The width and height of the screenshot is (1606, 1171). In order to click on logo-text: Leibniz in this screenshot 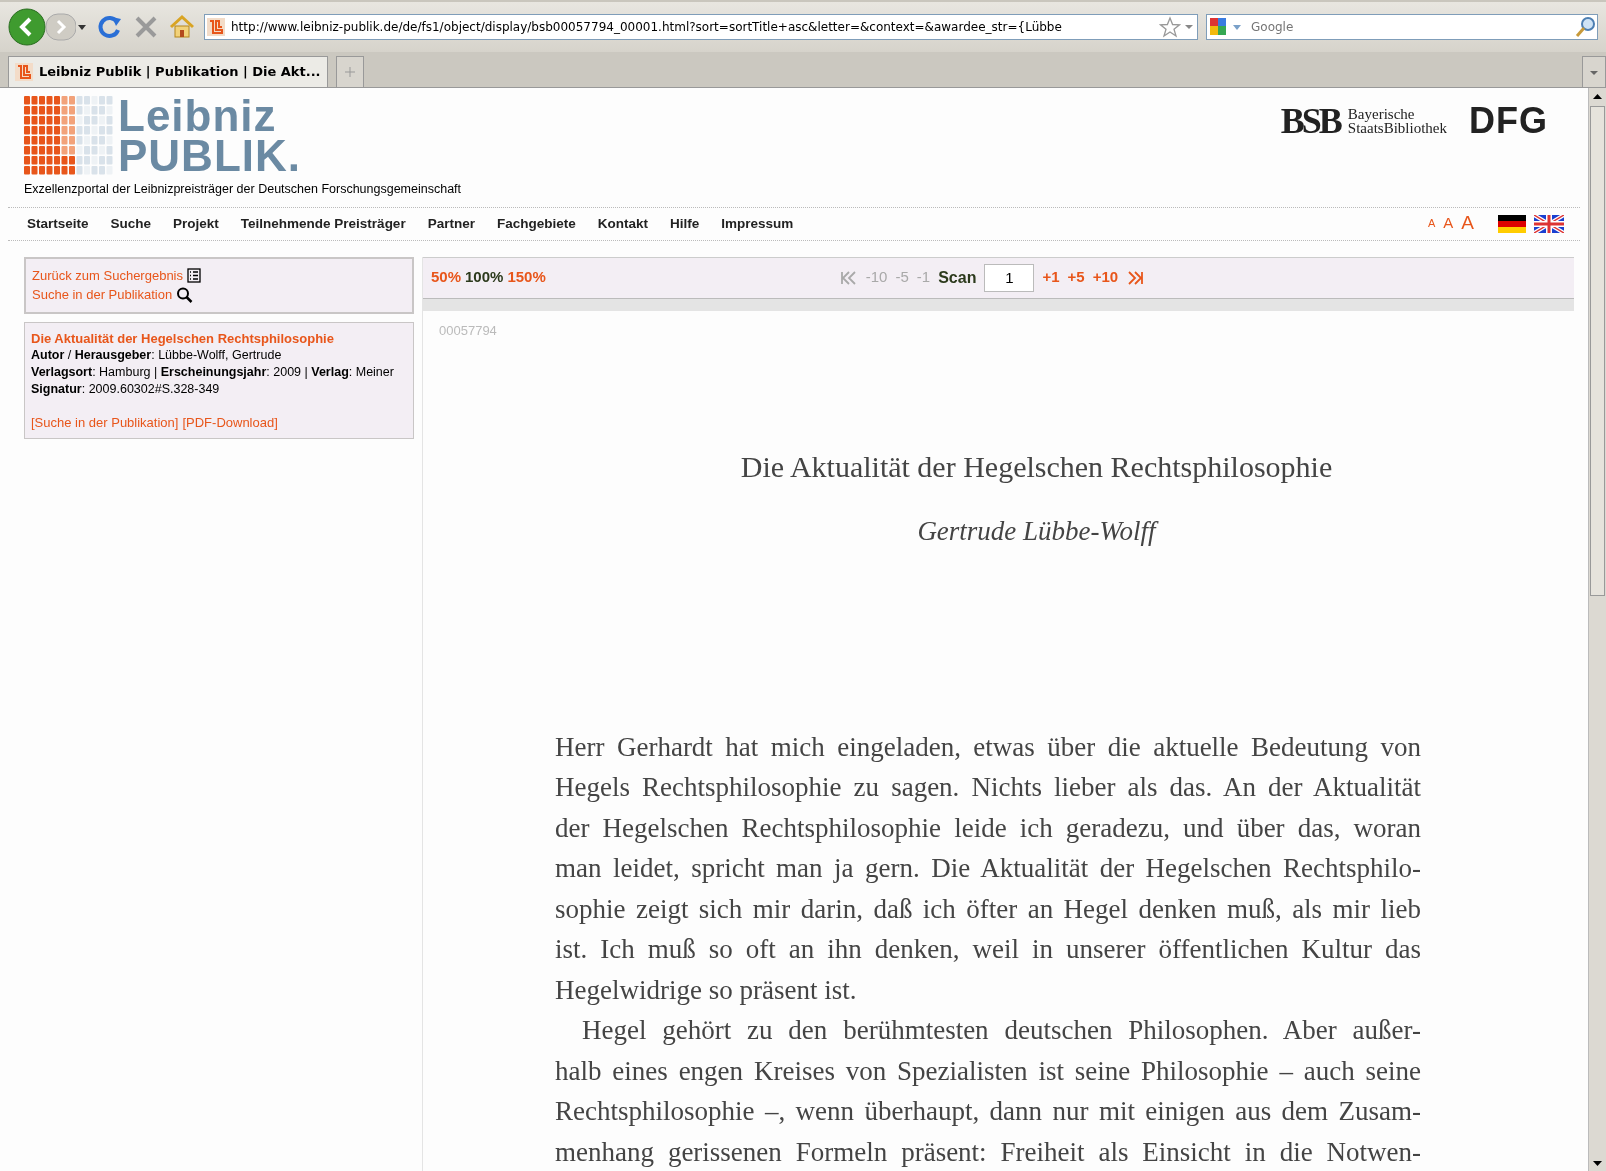, I will do `click(198, 116)`.